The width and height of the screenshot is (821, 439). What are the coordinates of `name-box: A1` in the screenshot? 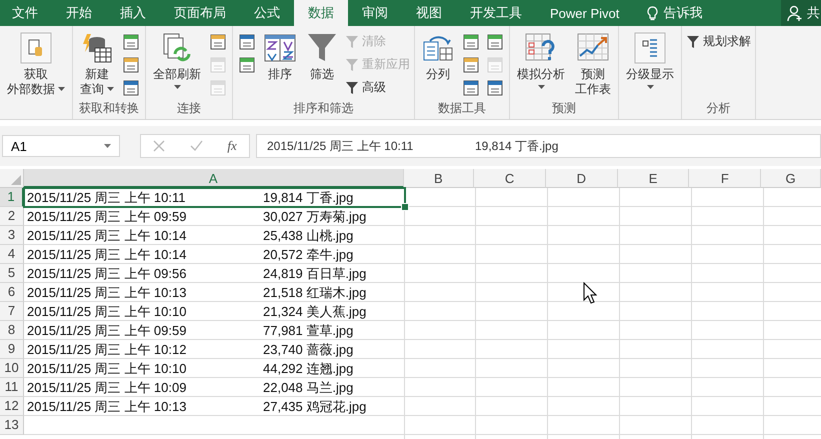 It's located at (61, 146).